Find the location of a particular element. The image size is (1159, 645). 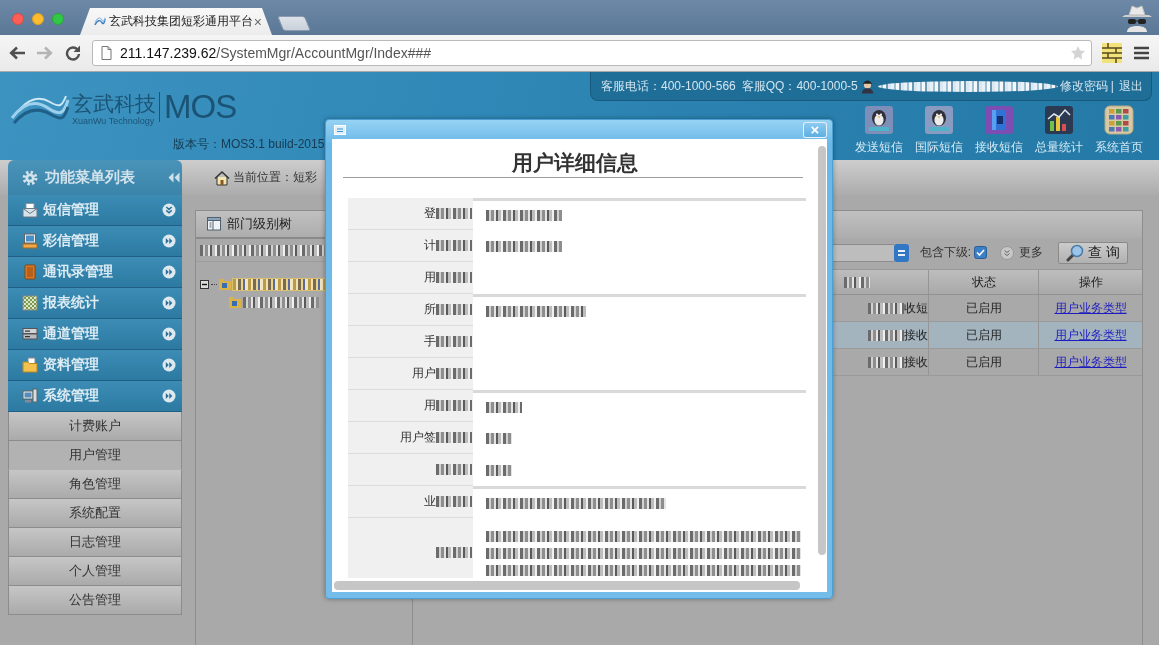

reload-icon is located at coordinates (73, 53).